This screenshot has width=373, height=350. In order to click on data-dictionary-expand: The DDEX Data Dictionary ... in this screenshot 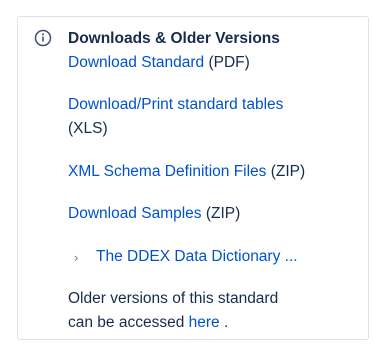, I will do `click(197, 257)`.